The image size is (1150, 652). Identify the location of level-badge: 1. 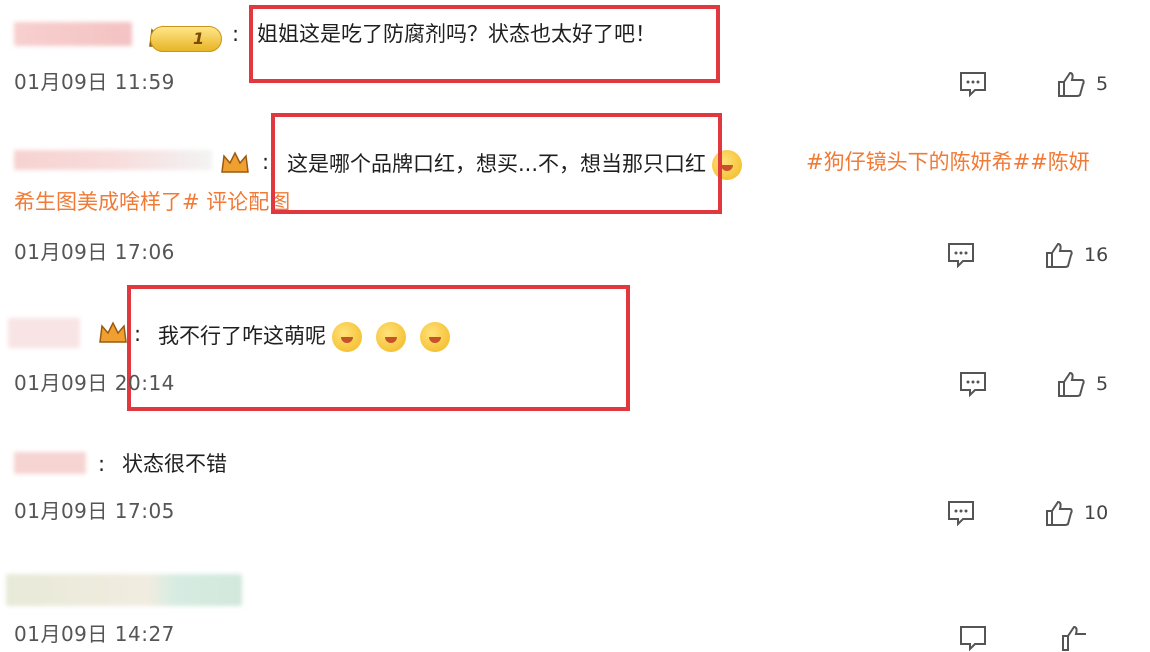
(186, 39).